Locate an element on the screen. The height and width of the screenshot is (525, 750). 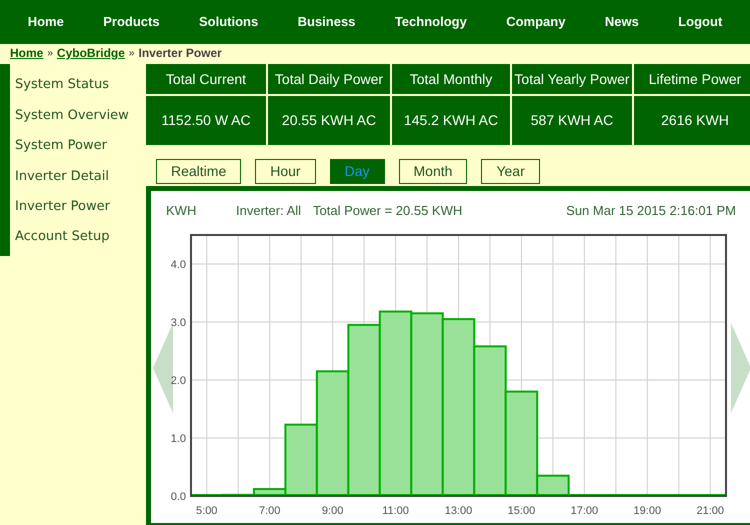
y-tick-label: 4.0 is located at coordinates (178, 265).